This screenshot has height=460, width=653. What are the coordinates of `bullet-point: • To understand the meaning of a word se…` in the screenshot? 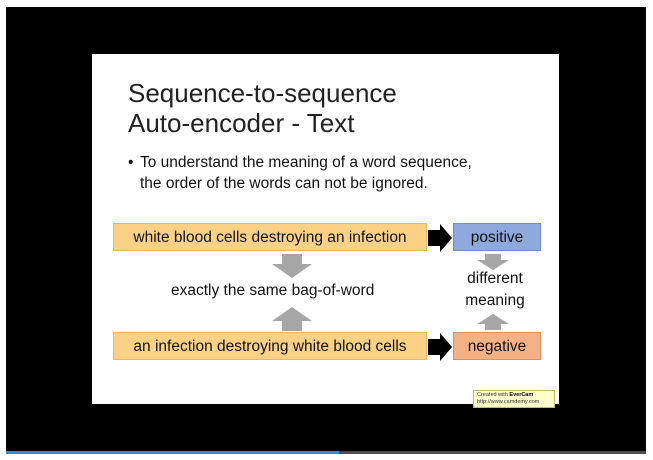 It's located at (338, 173).